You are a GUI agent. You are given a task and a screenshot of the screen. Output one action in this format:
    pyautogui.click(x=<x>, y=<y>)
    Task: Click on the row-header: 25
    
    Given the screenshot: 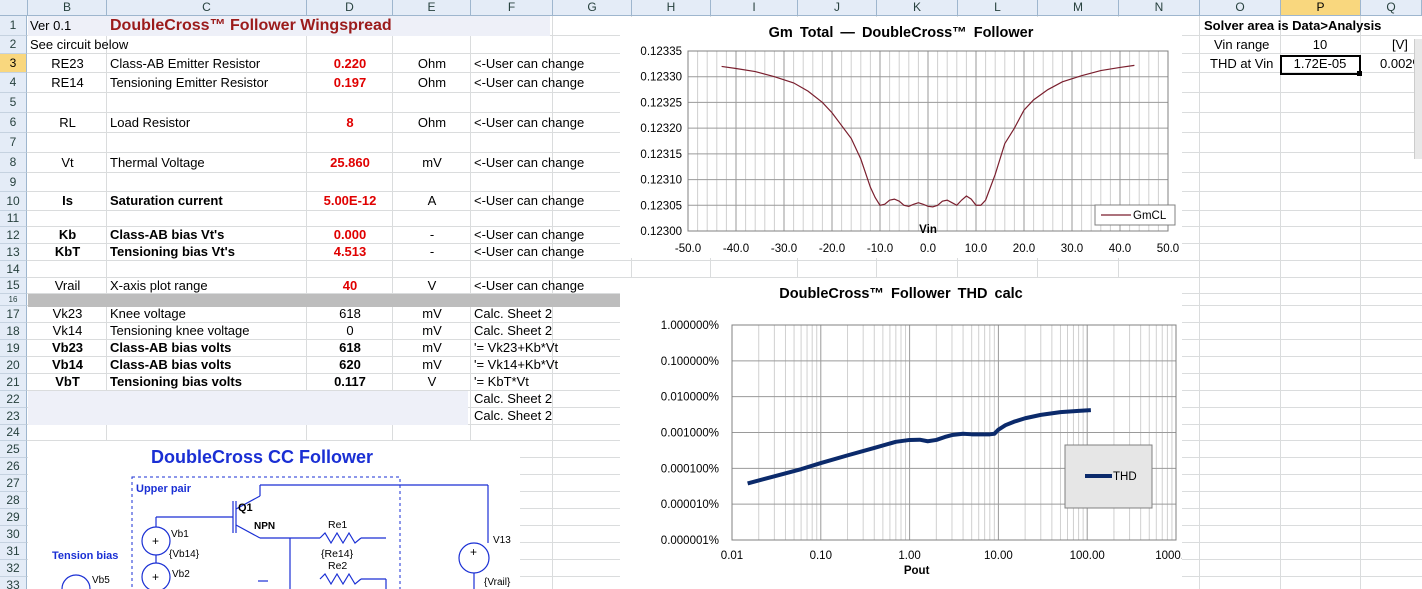 What is the action you would take?
    pyautogui.click(x=13, y=449)
    